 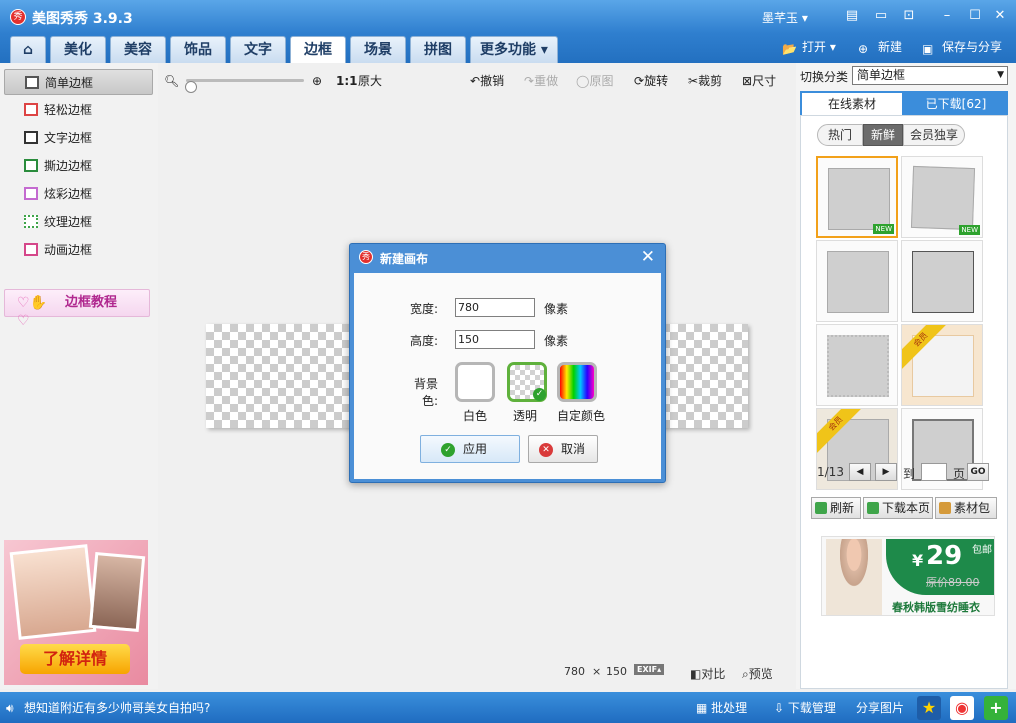 I want to click on new-button: ⊕ 新建, so click(x=880, y=47).